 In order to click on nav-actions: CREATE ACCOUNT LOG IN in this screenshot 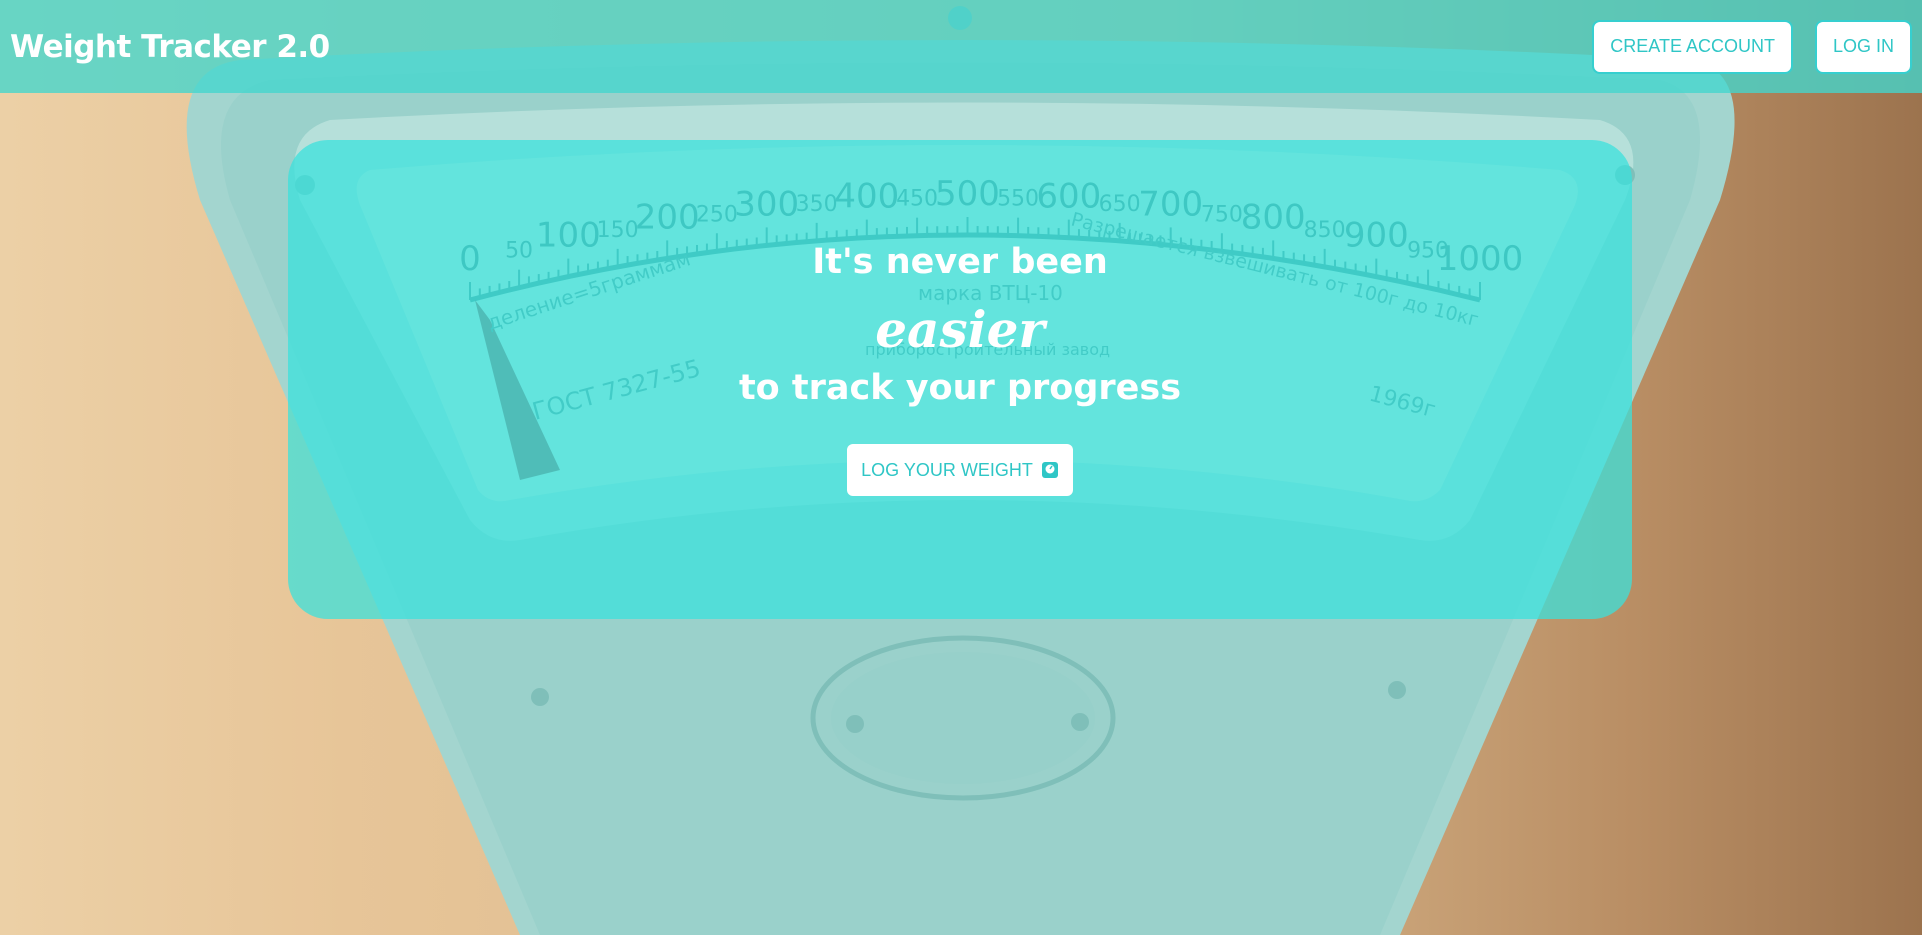, I will do `click(1752, 46)`.